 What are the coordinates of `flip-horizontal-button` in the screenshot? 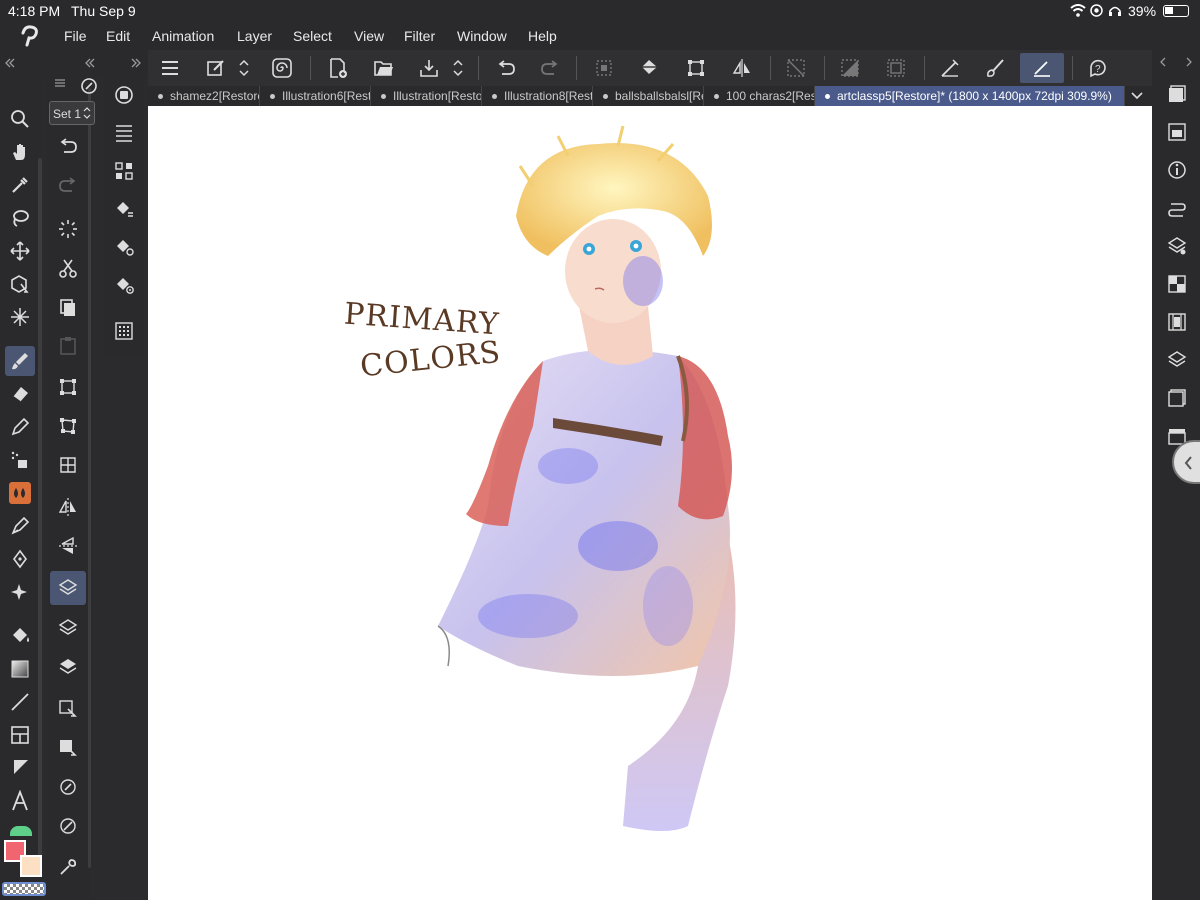 It's located at (68, 507).